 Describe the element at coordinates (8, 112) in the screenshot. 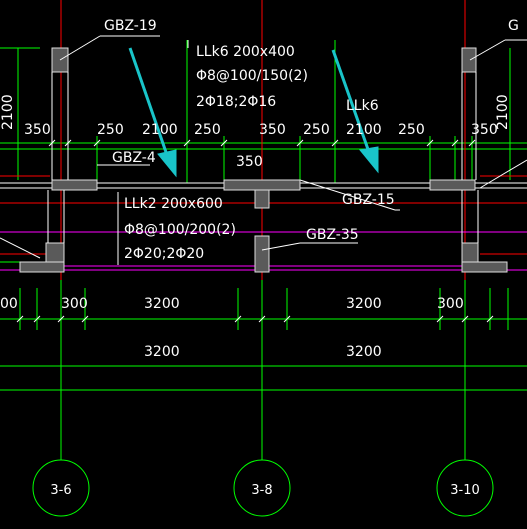

I see `dim-2100-vertical-left: 2100` at that location.